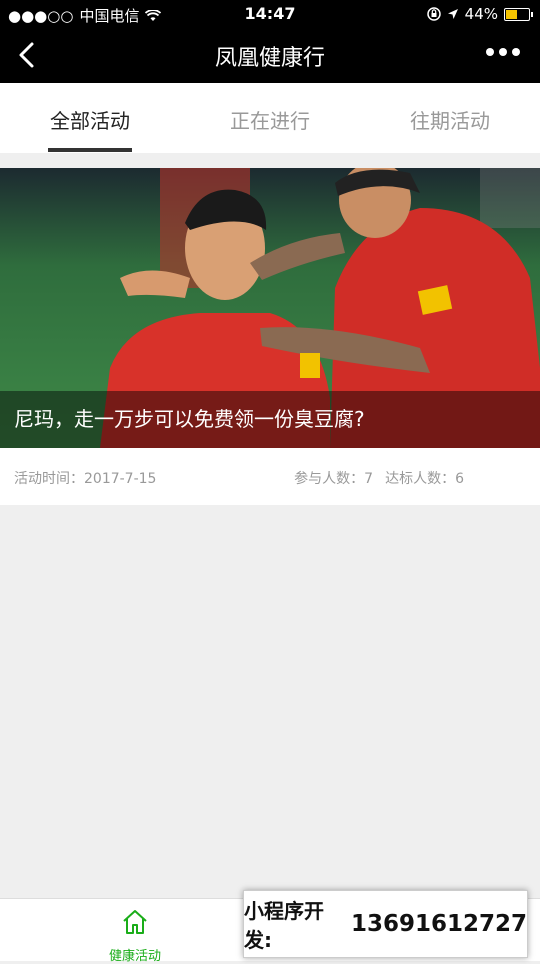  What do you see at coordinates (270, 476) in the screenshot?
I see `activity-meta: 活动时间：2017-7-15 参与人数：7 达标人数：6` at bounding box center [270, 476].